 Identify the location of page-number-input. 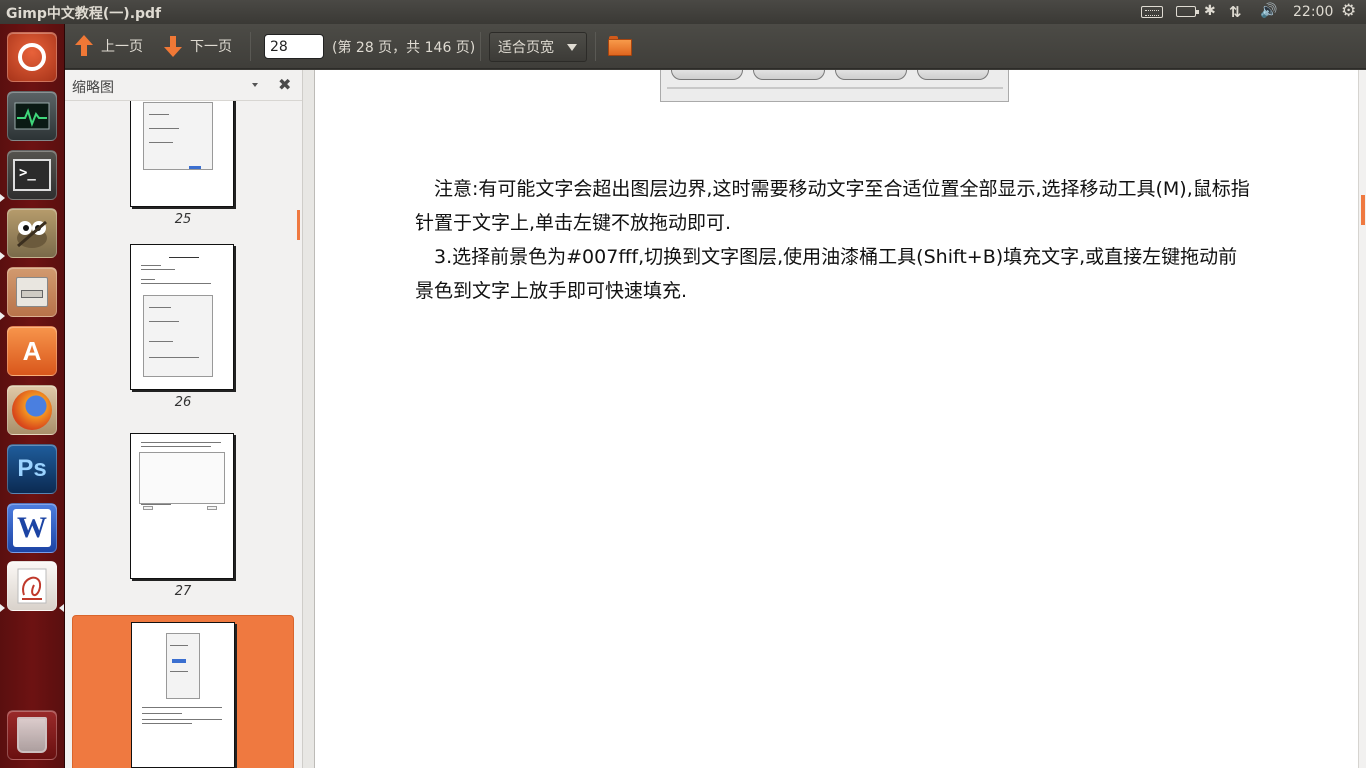
(294, 46).